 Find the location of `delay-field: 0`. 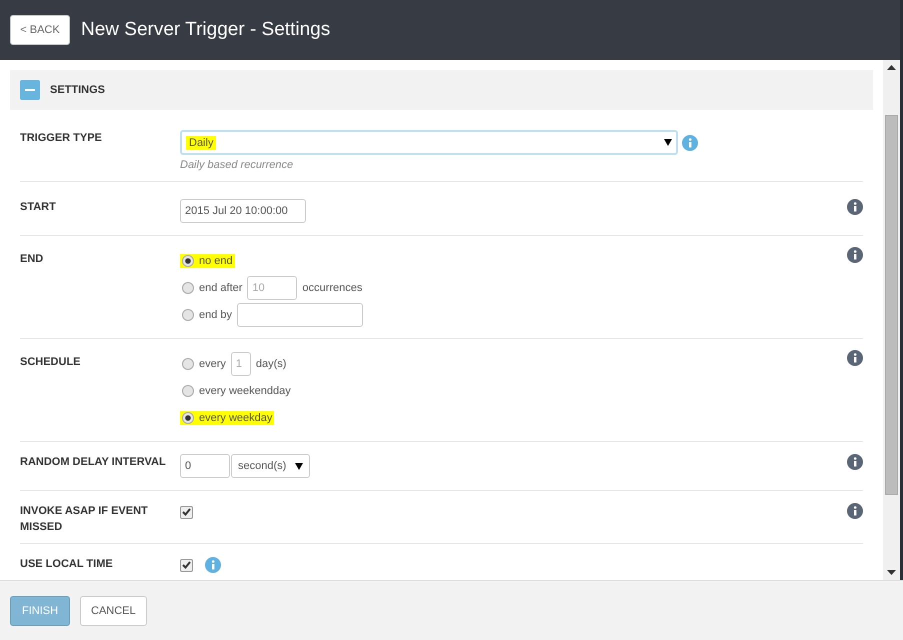

delay-field: 0 is located at coordinates (205, 466).